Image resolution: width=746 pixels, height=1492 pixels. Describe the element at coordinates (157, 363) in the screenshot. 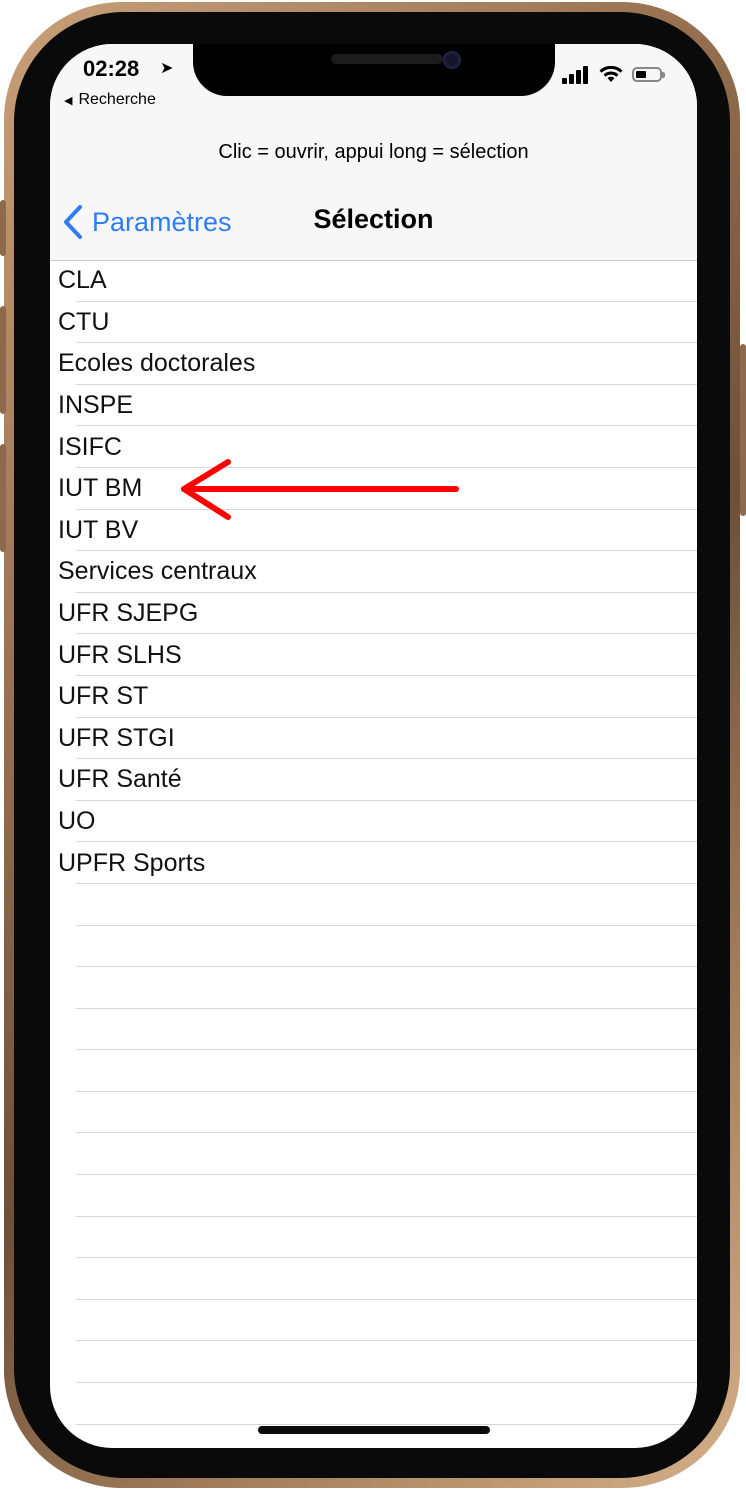

I see `list-item-label: Ecoles doctorales` at that location.